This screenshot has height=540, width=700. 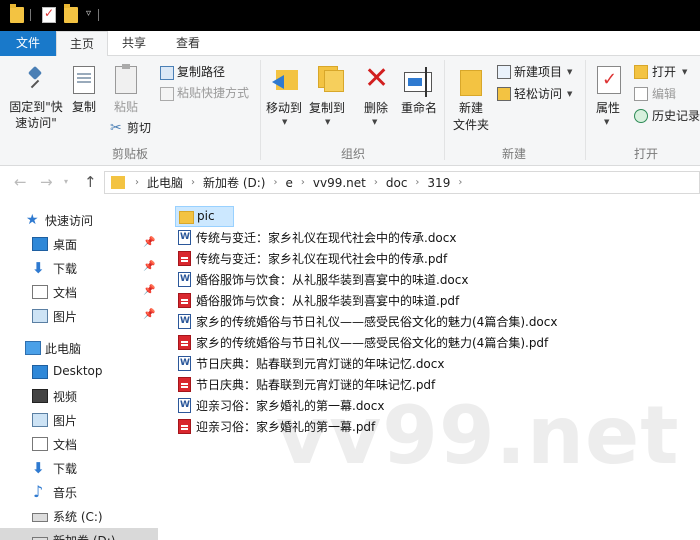 What do you see at coordinates (79, 516) in the screenshot?
I see `nav-item-drive-c: 系统 (C:)` at bounding box center [79, 516].